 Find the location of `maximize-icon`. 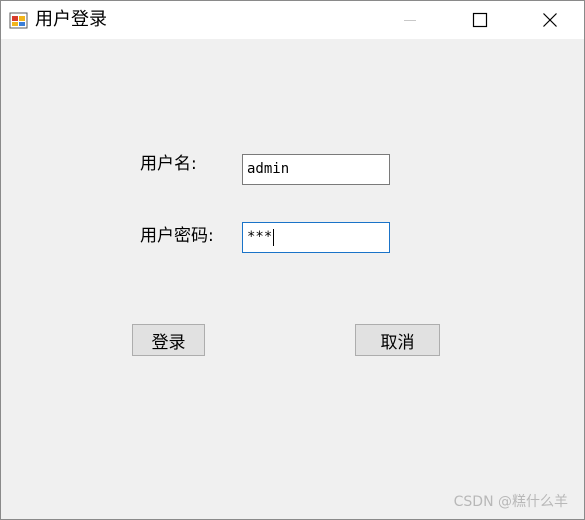

maximize-icon is located at coordinates (480, 20).